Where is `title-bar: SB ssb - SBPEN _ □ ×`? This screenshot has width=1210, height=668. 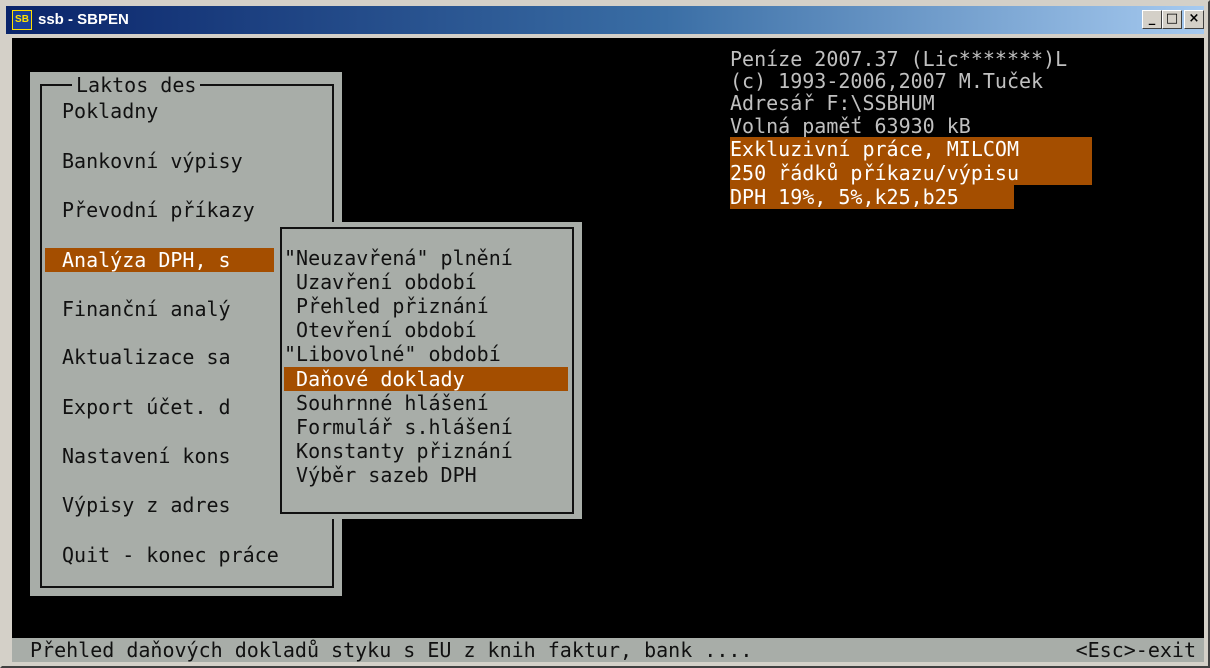 title-bar: SB ssb - SBPEN _ □ × is located at coordinates (605, 20).